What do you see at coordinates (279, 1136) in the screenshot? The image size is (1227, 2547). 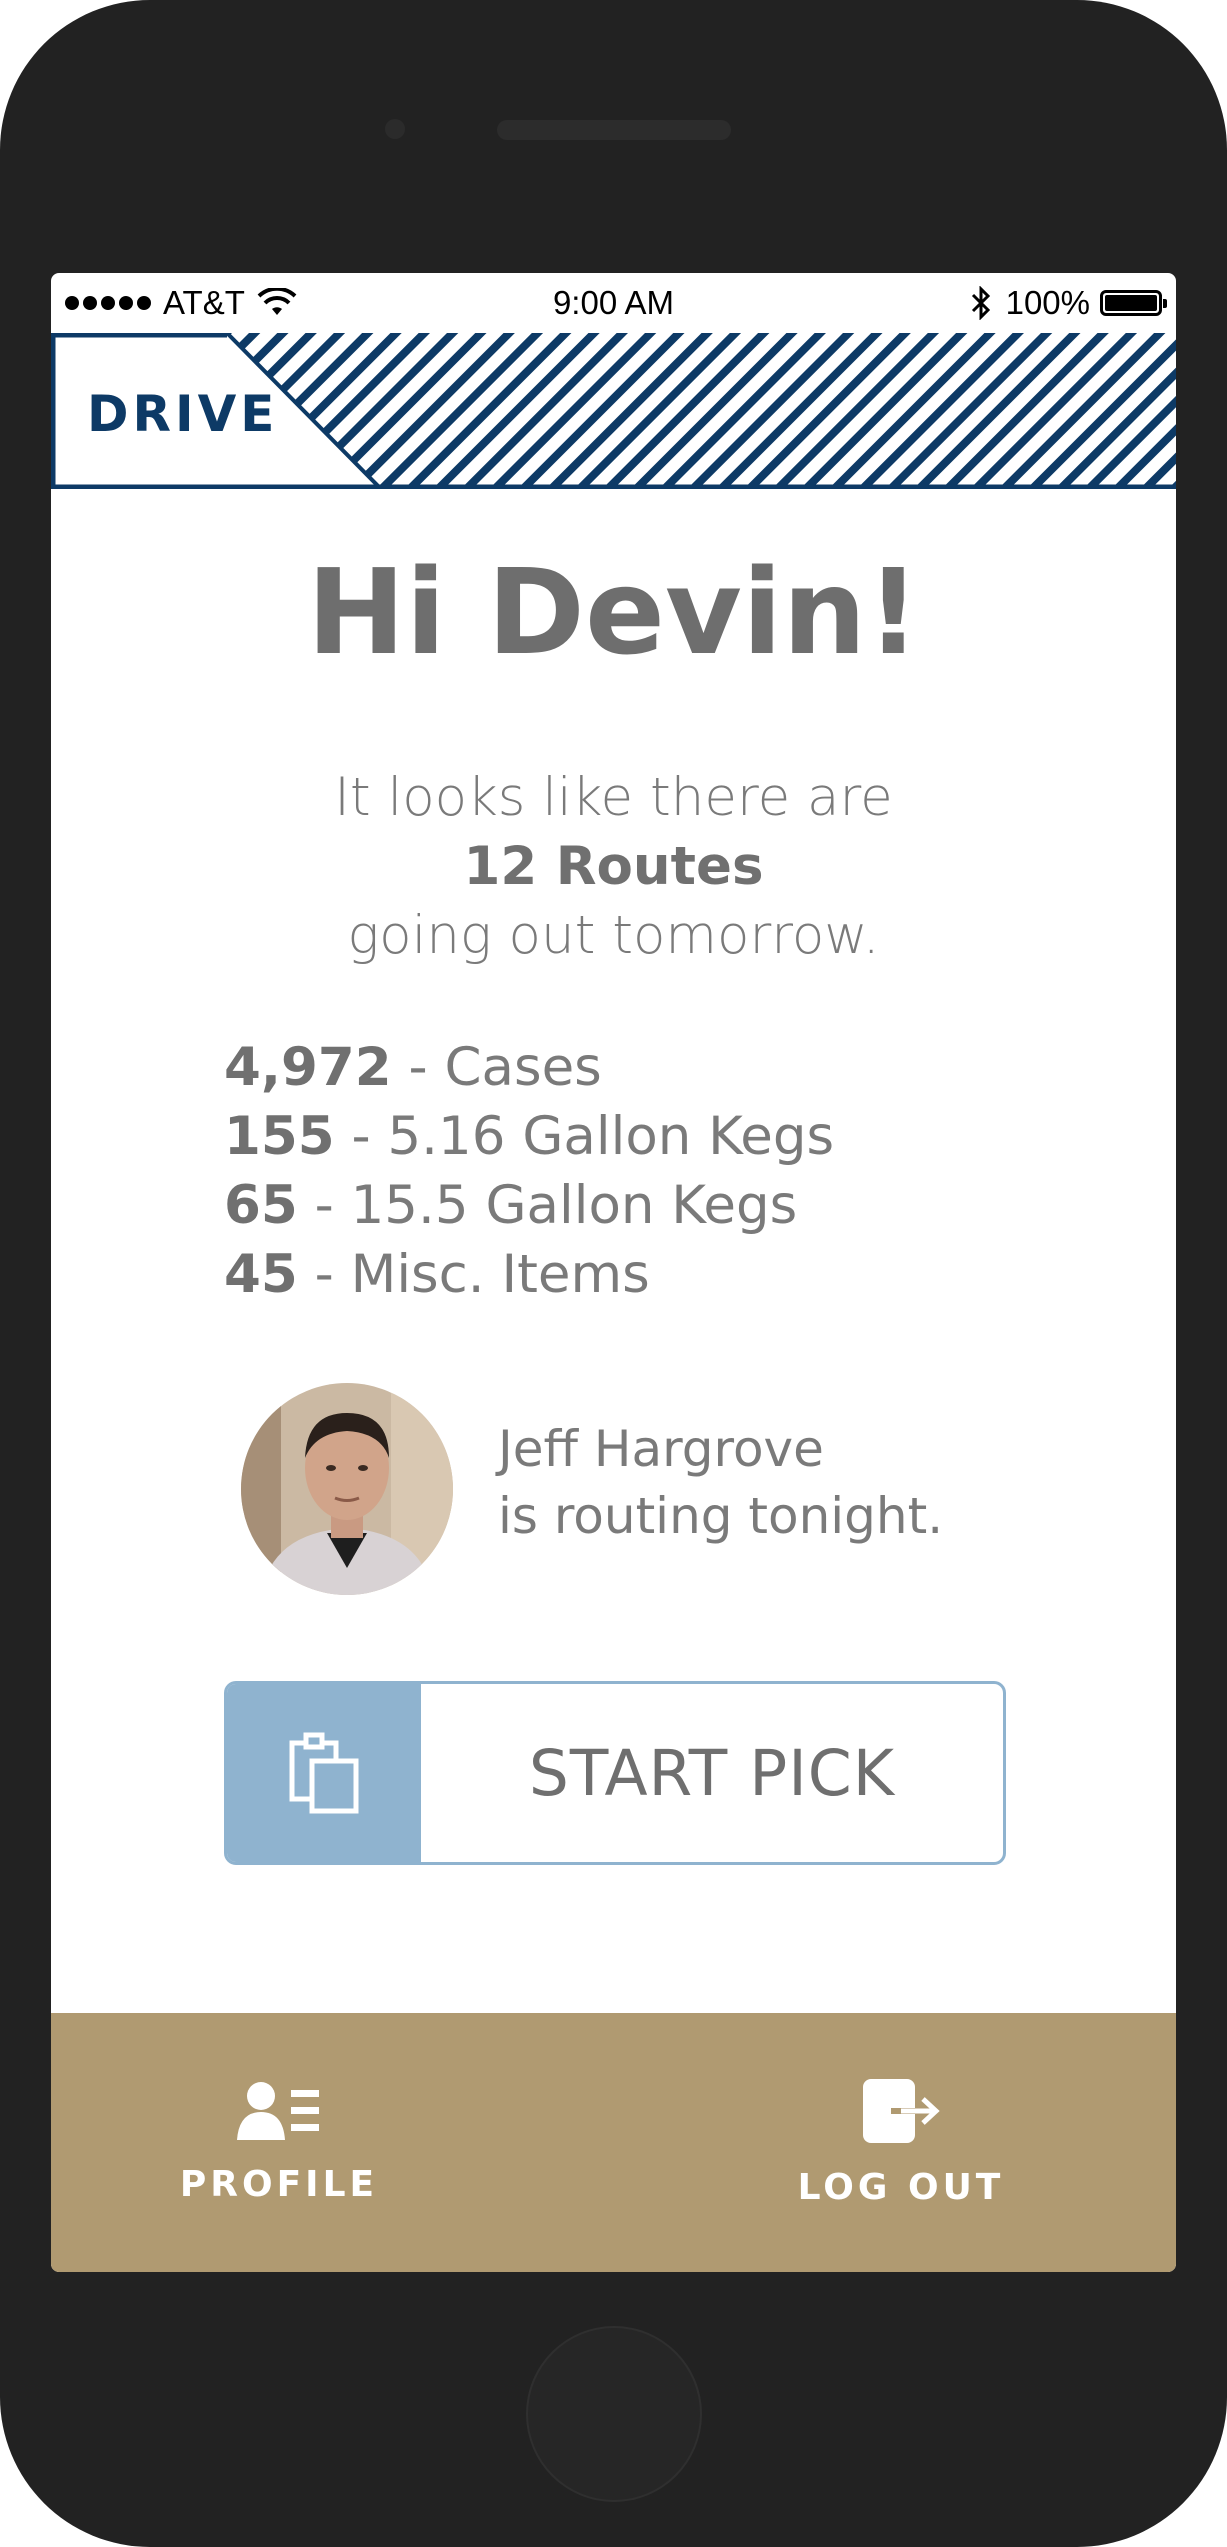 I see `stat-value: 155` at bounding box center [279, 1136].